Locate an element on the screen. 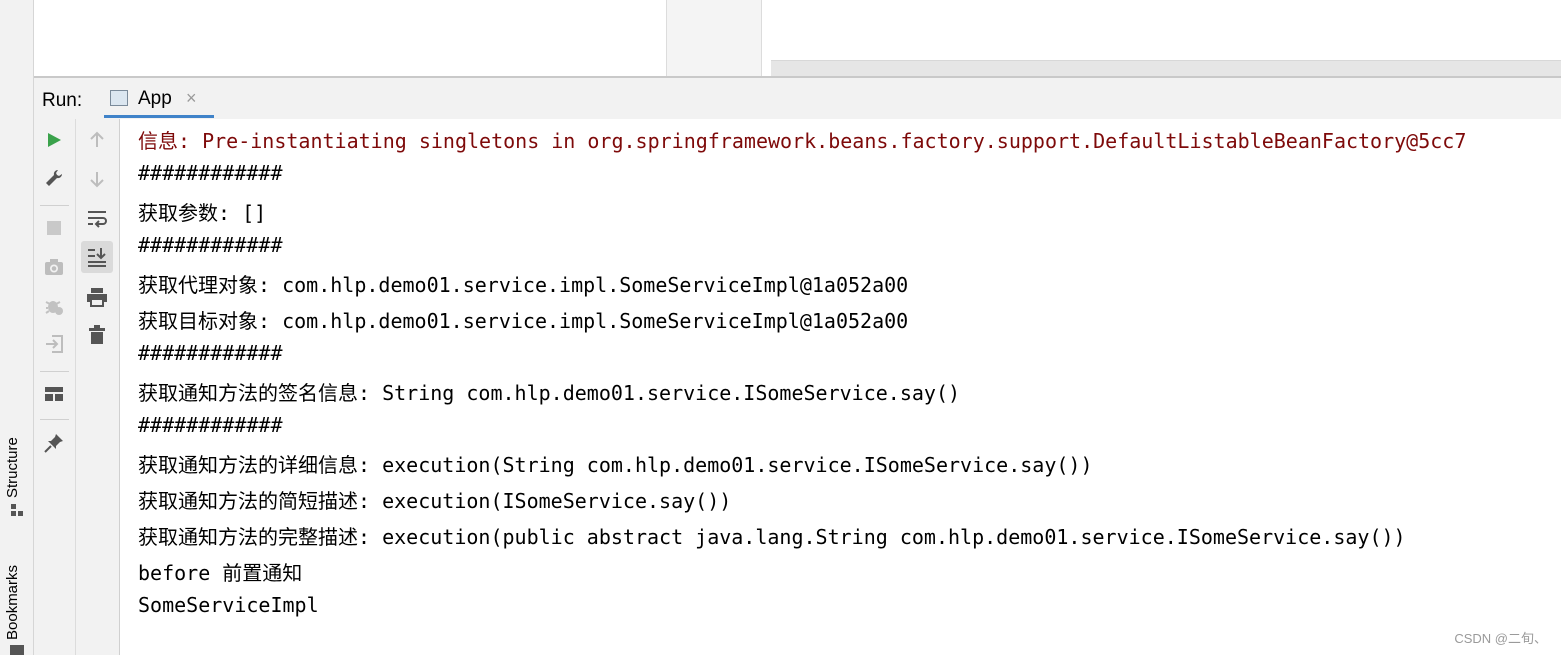 The height and width of the screenshot is (655, 1561). pin-icon is located at coordinates (53, 443).